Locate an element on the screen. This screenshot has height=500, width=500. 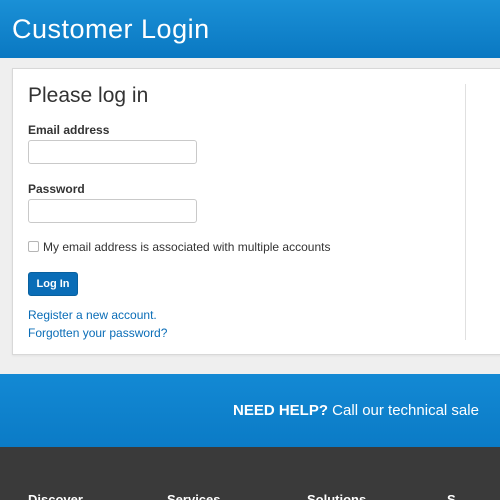
help-message: Call our technical sale is located at coordinates (403, 410).